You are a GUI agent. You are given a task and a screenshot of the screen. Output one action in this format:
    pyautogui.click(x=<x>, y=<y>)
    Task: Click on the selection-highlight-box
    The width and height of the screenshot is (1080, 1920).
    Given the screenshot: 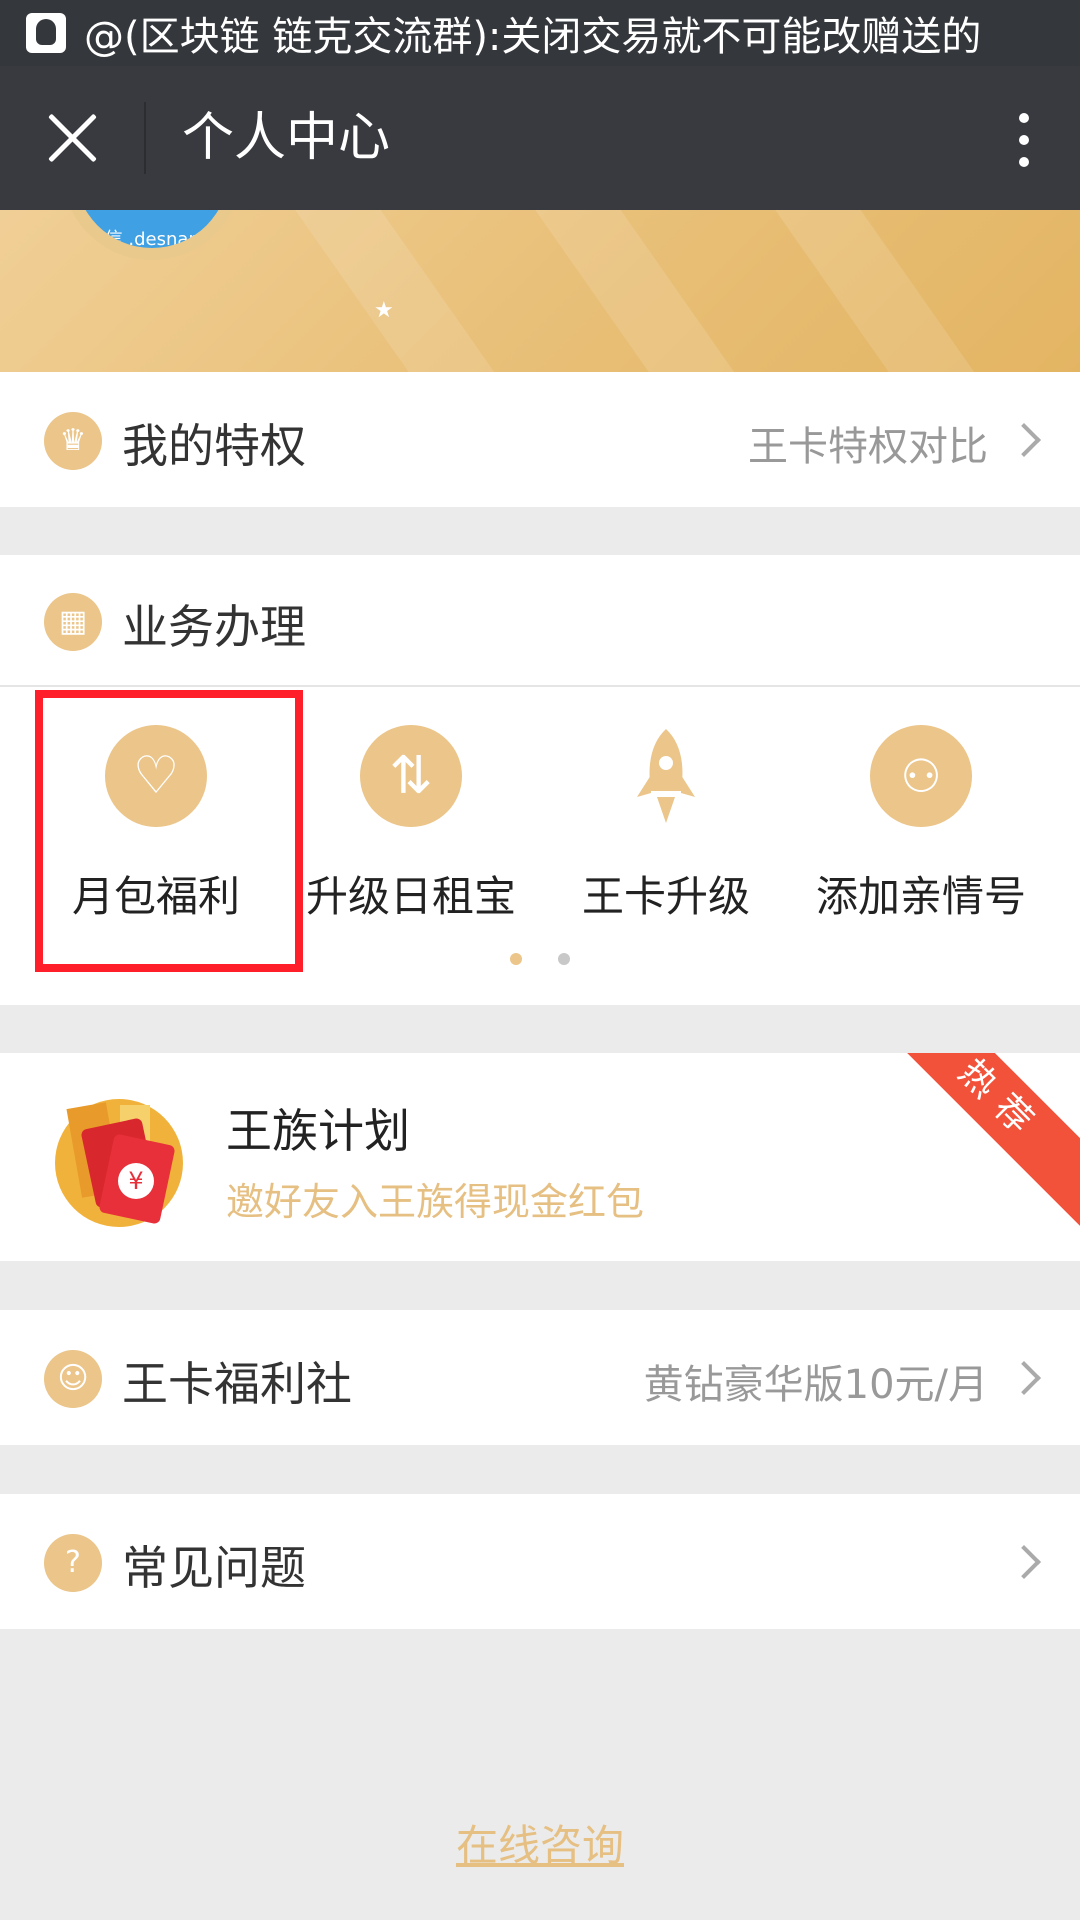 What is the action you would take?
    pyautogui.click(x=169, y=831)
    